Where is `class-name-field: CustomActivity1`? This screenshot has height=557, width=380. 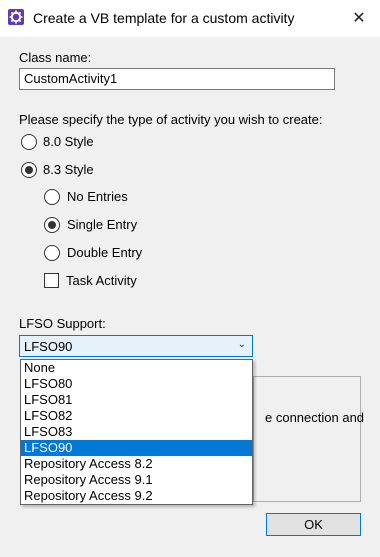 class-name-field: CustomActivity1 is located at coordinates (177, 79).